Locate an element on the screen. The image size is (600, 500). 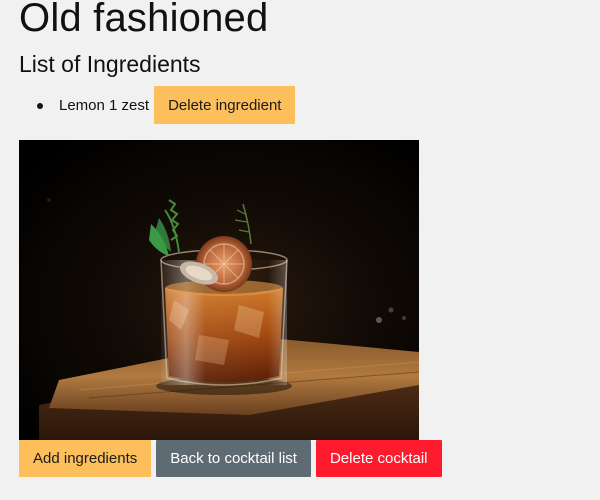
ingredient-list: Lemon 1 zest Delete ingredient is located at coordinates (166, 105).